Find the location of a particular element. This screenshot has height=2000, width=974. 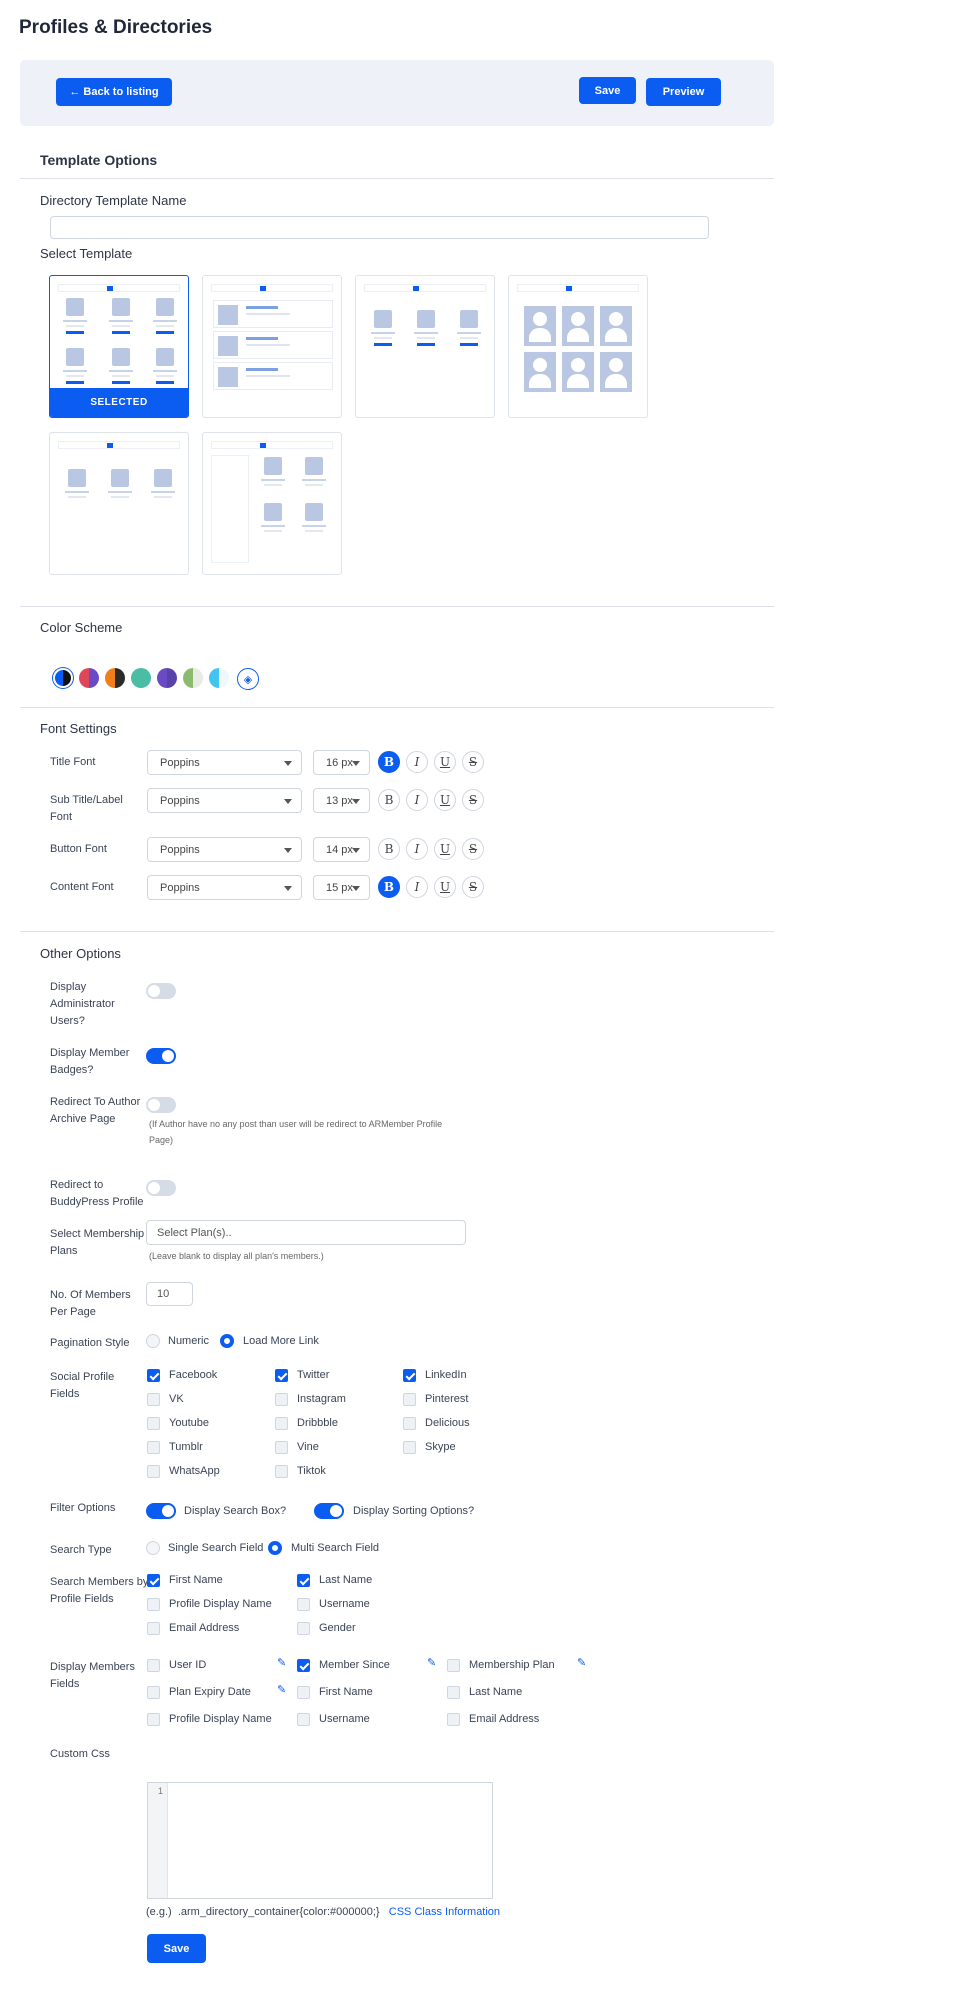

field-checkbox-label: LinkedIn is located at coordinates (446, 1375).